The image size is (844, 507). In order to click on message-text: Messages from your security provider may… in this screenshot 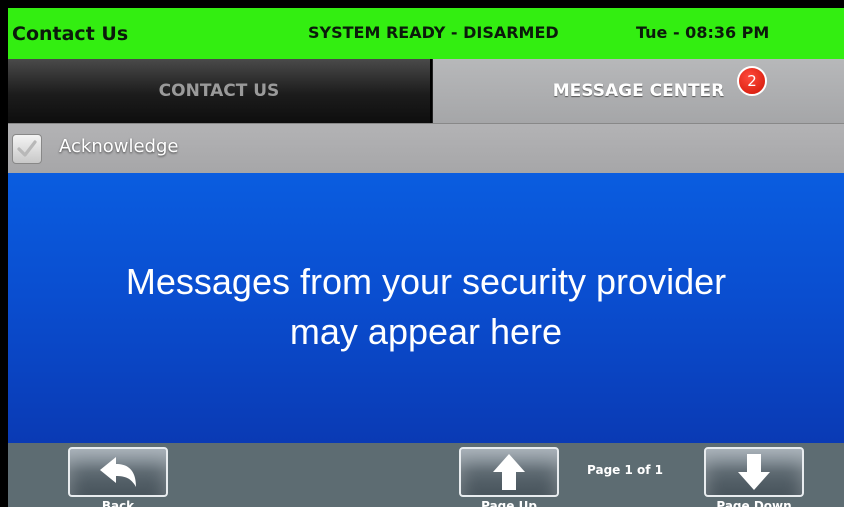, I will do `click(426, 307)`.